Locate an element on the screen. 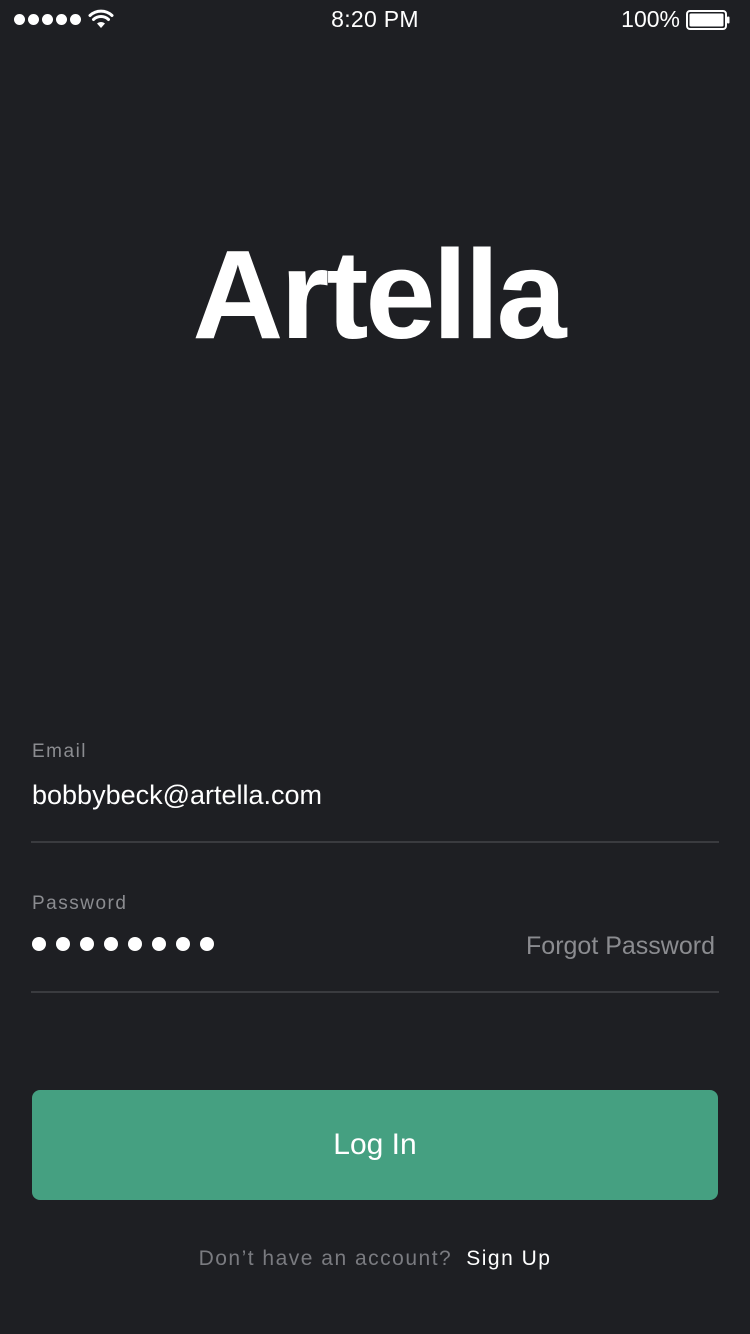 This screenshot has height=1334, width=750. status-bar: 8:20 PM 100% is located at coordinates (375, 20).